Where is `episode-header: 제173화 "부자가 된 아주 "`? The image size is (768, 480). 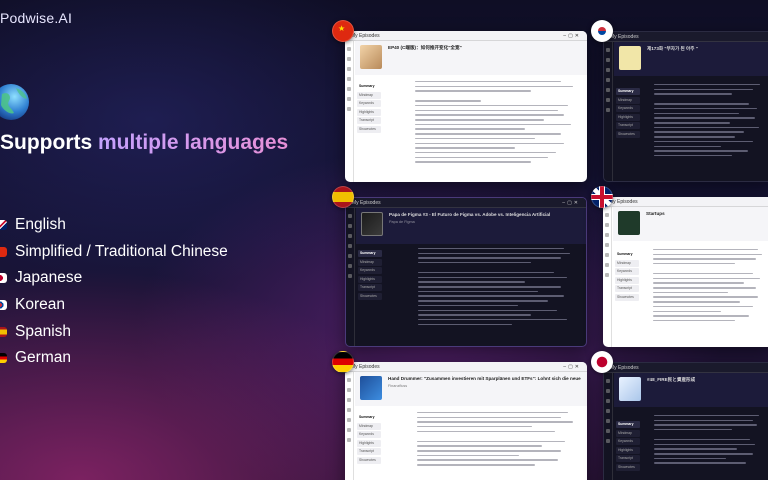
episode-header: 제173화 "부자가 된 아주 " is located at coordinates (691, 59).